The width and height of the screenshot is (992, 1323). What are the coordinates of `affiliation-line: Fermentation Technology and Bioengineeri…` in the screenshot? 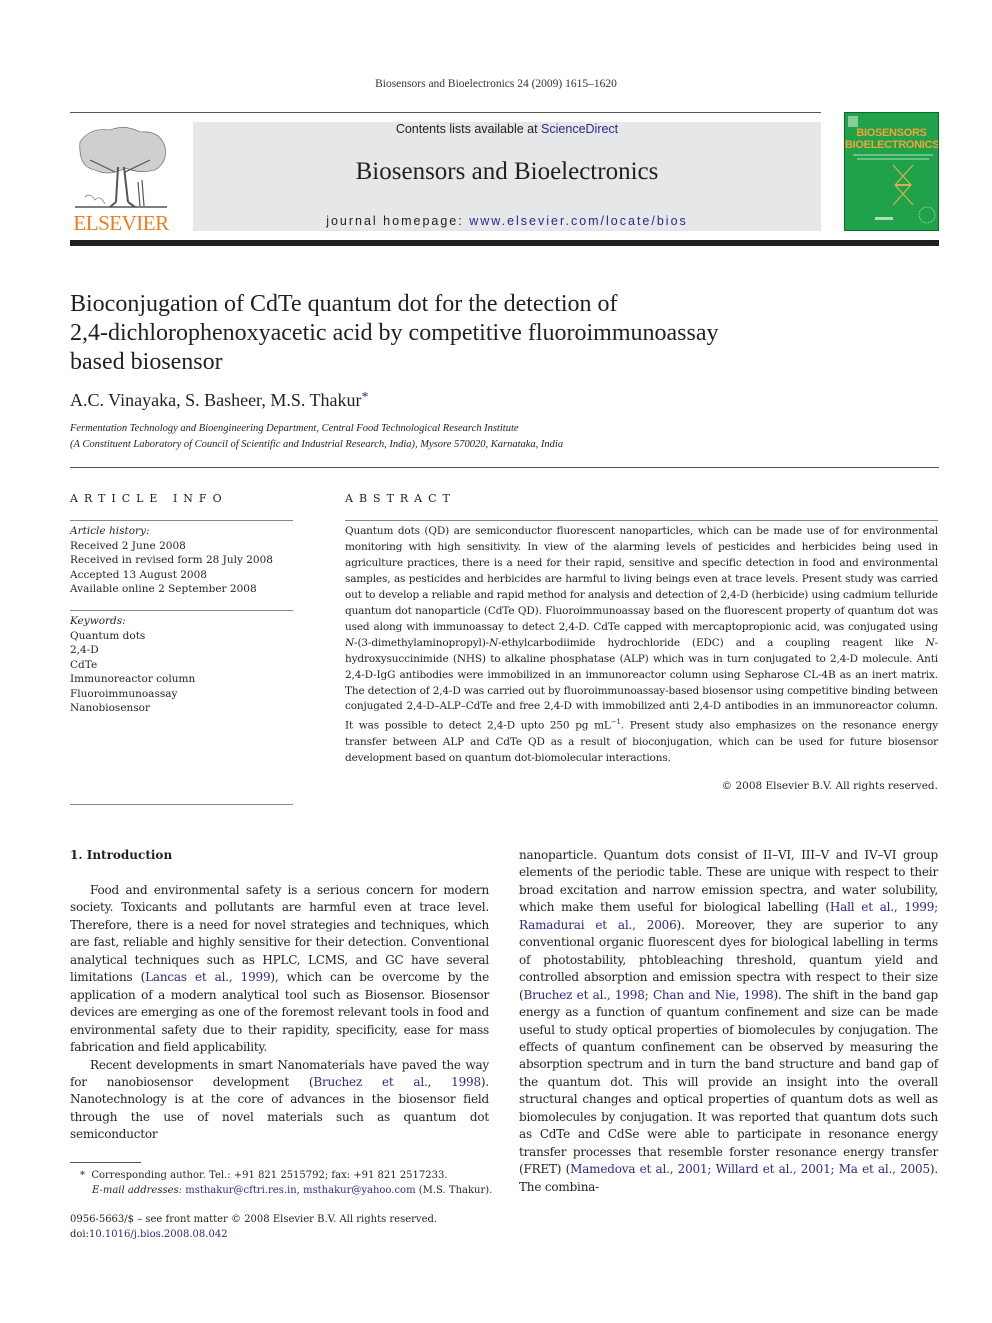 It's located at (294, 428).